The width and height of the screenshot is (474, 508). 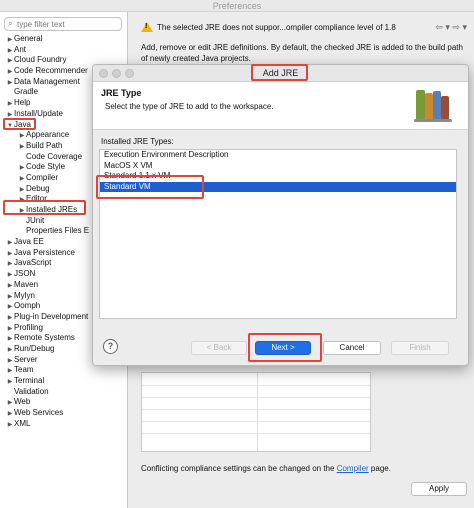 What do you see at coordinates (40, 60) in the screenshot?
I see `tree-item-label: Cloud Foundry` at bounding box center [40, 60].